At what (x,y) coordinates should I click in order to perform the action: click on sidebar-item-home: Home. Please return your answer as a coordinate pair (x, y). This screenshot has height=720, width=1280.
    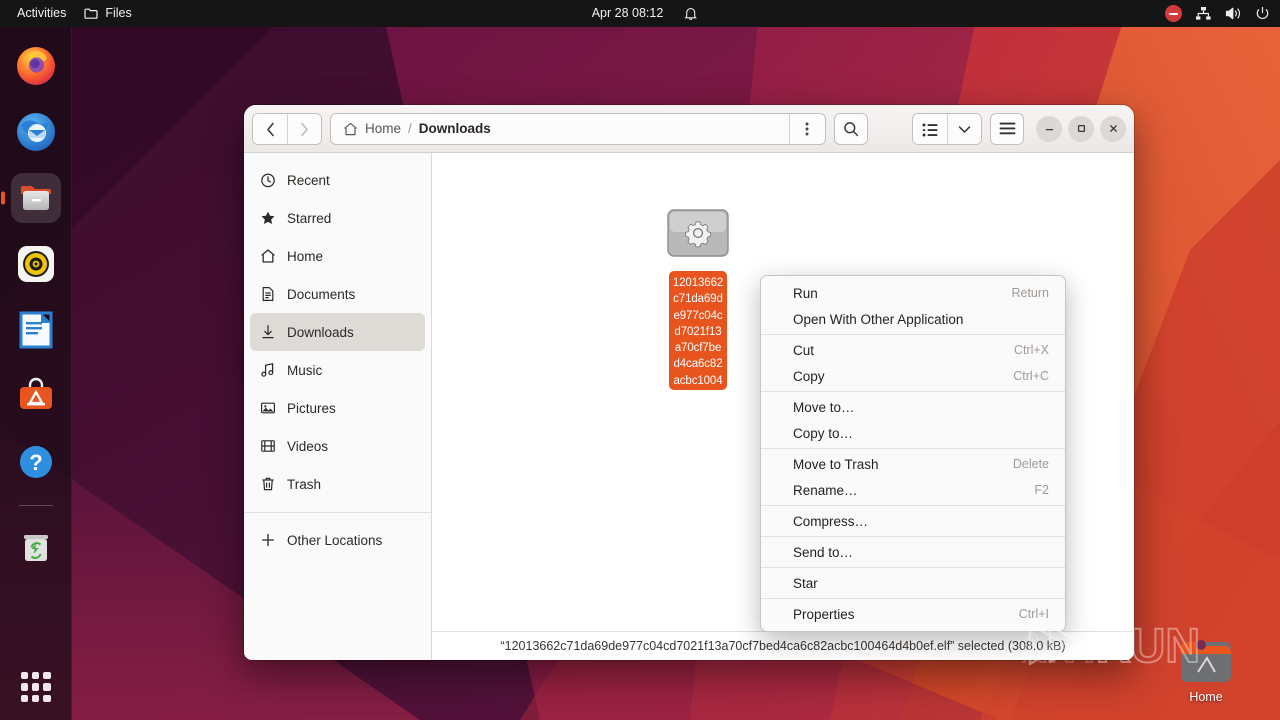
    Looking at the image, I should click on (337, 256).